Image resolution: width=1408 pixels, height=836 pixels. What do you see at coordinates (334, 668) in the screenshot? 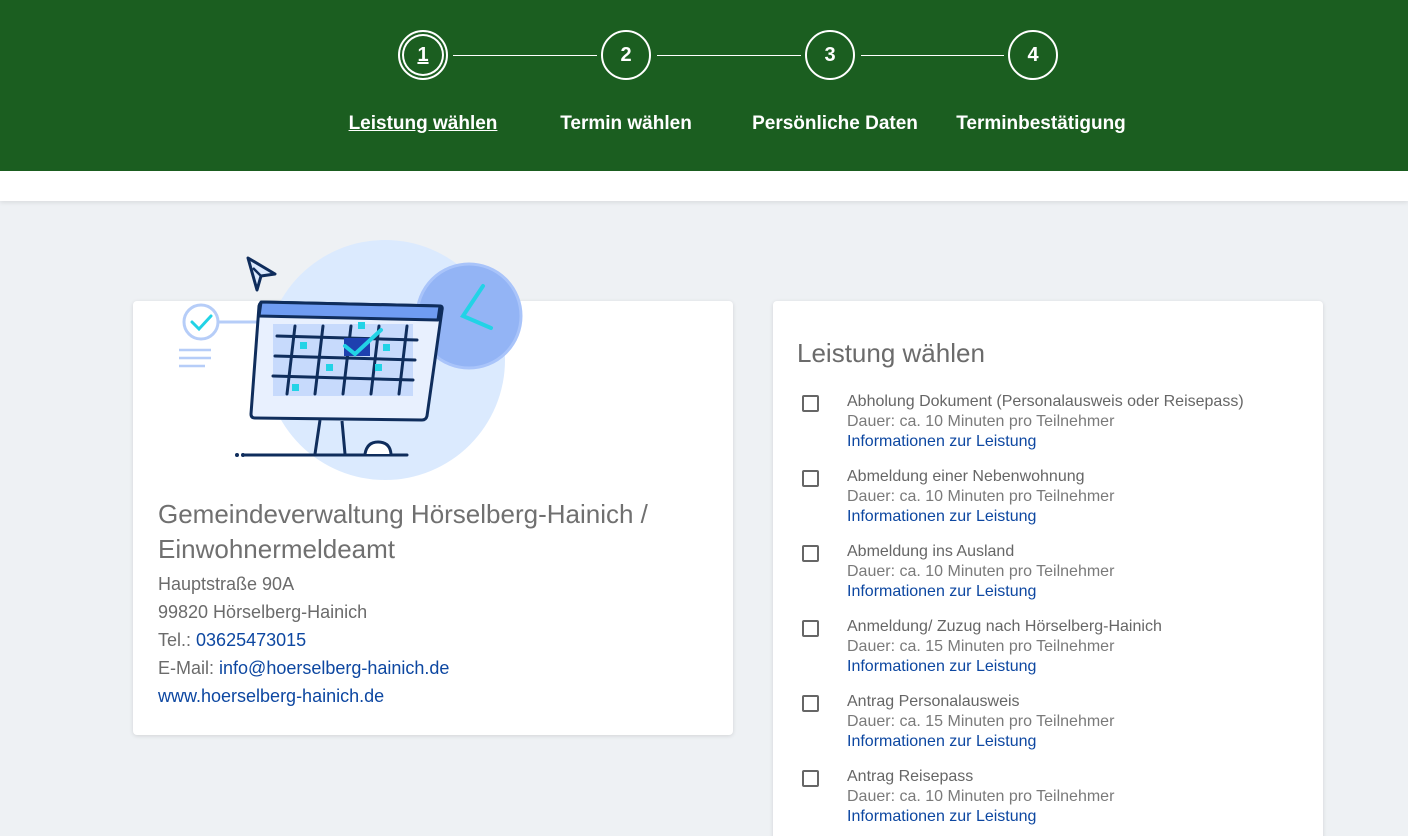
I see `email-link: info@hoerselberg-hainich.de` at bounding box center [334, 668].